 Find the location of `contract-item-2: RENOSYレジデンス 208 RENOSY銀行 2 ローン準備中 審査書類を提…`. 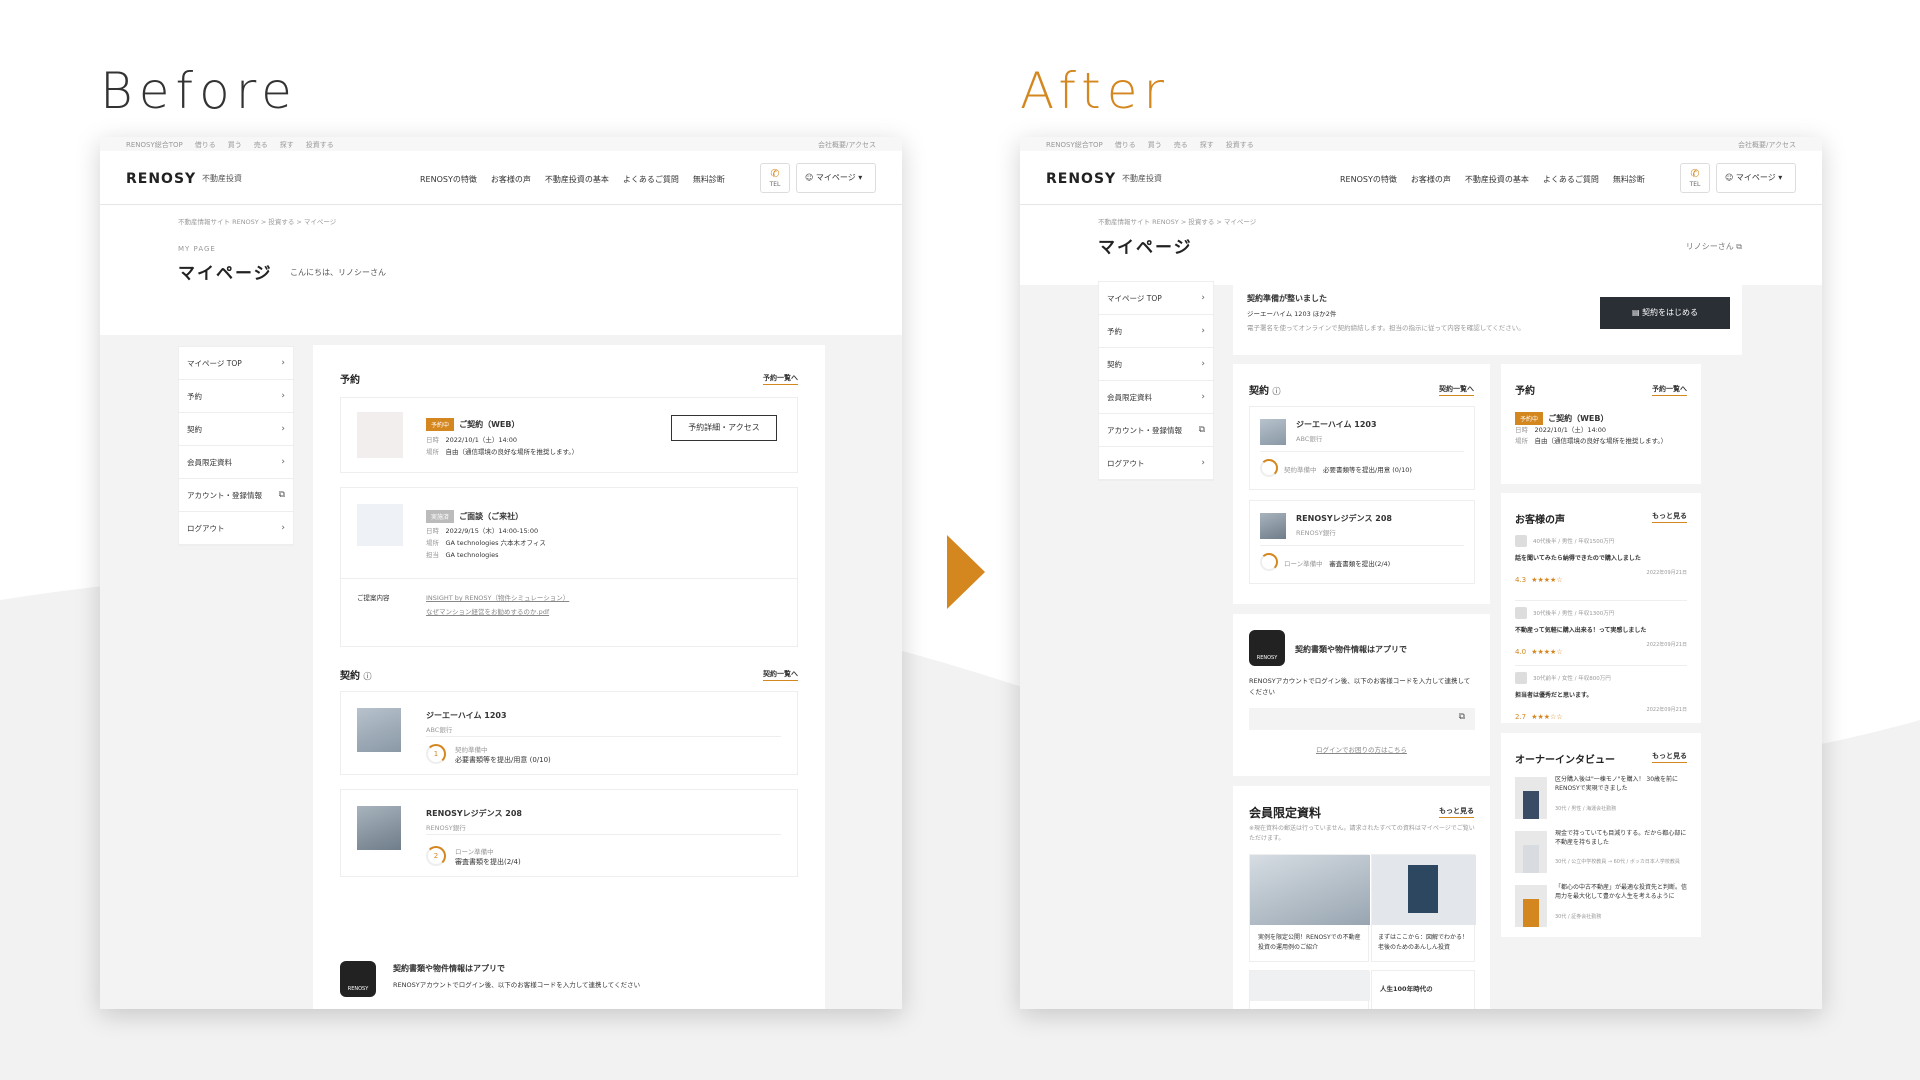

contract-item-2: RENOSYレジデンス 208 RENOSY銀行 2 ローン準備中 審査書類を提… is located at coordinates (569, 833).